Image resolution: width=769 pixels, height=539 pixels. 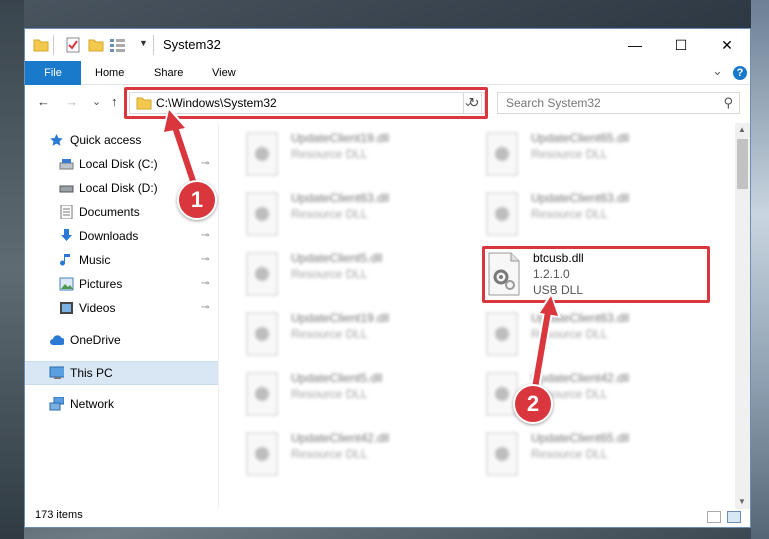 I want to click on videos-icon, so click(x=66, y=308).